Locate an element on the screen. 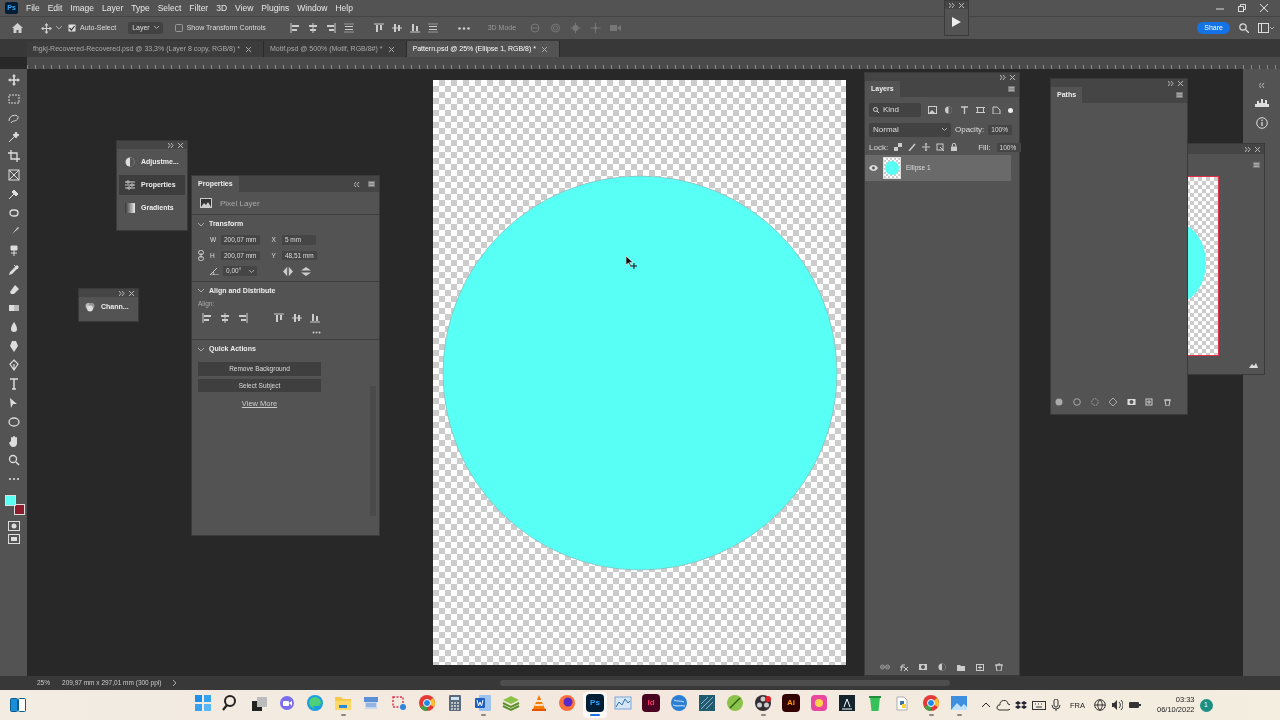 The width and height of the screenshot is (1280, 720). field-label: Opacity: is located at coordinates (970, 130).